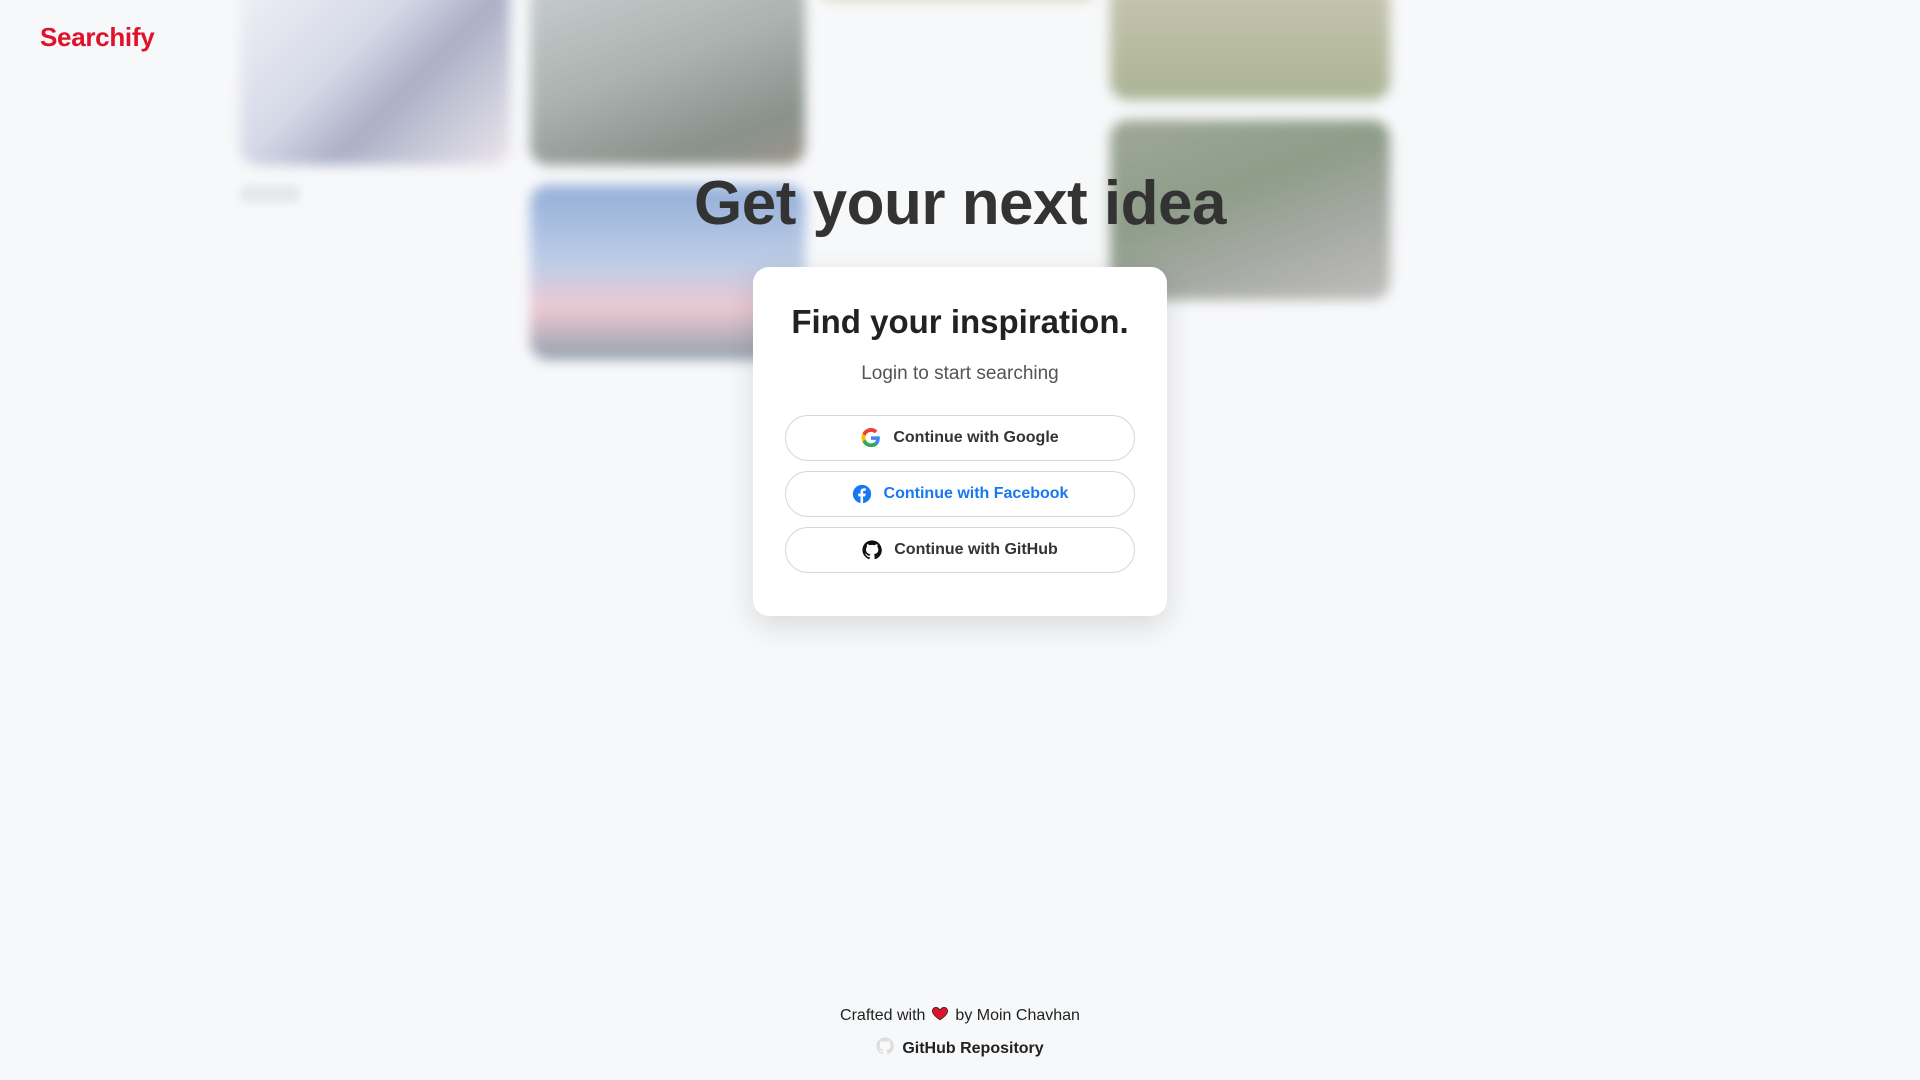 The height and width of the screenshot is (1080, 1920). I want to click on button-label: Continue with Facebook, so click(976, 493).